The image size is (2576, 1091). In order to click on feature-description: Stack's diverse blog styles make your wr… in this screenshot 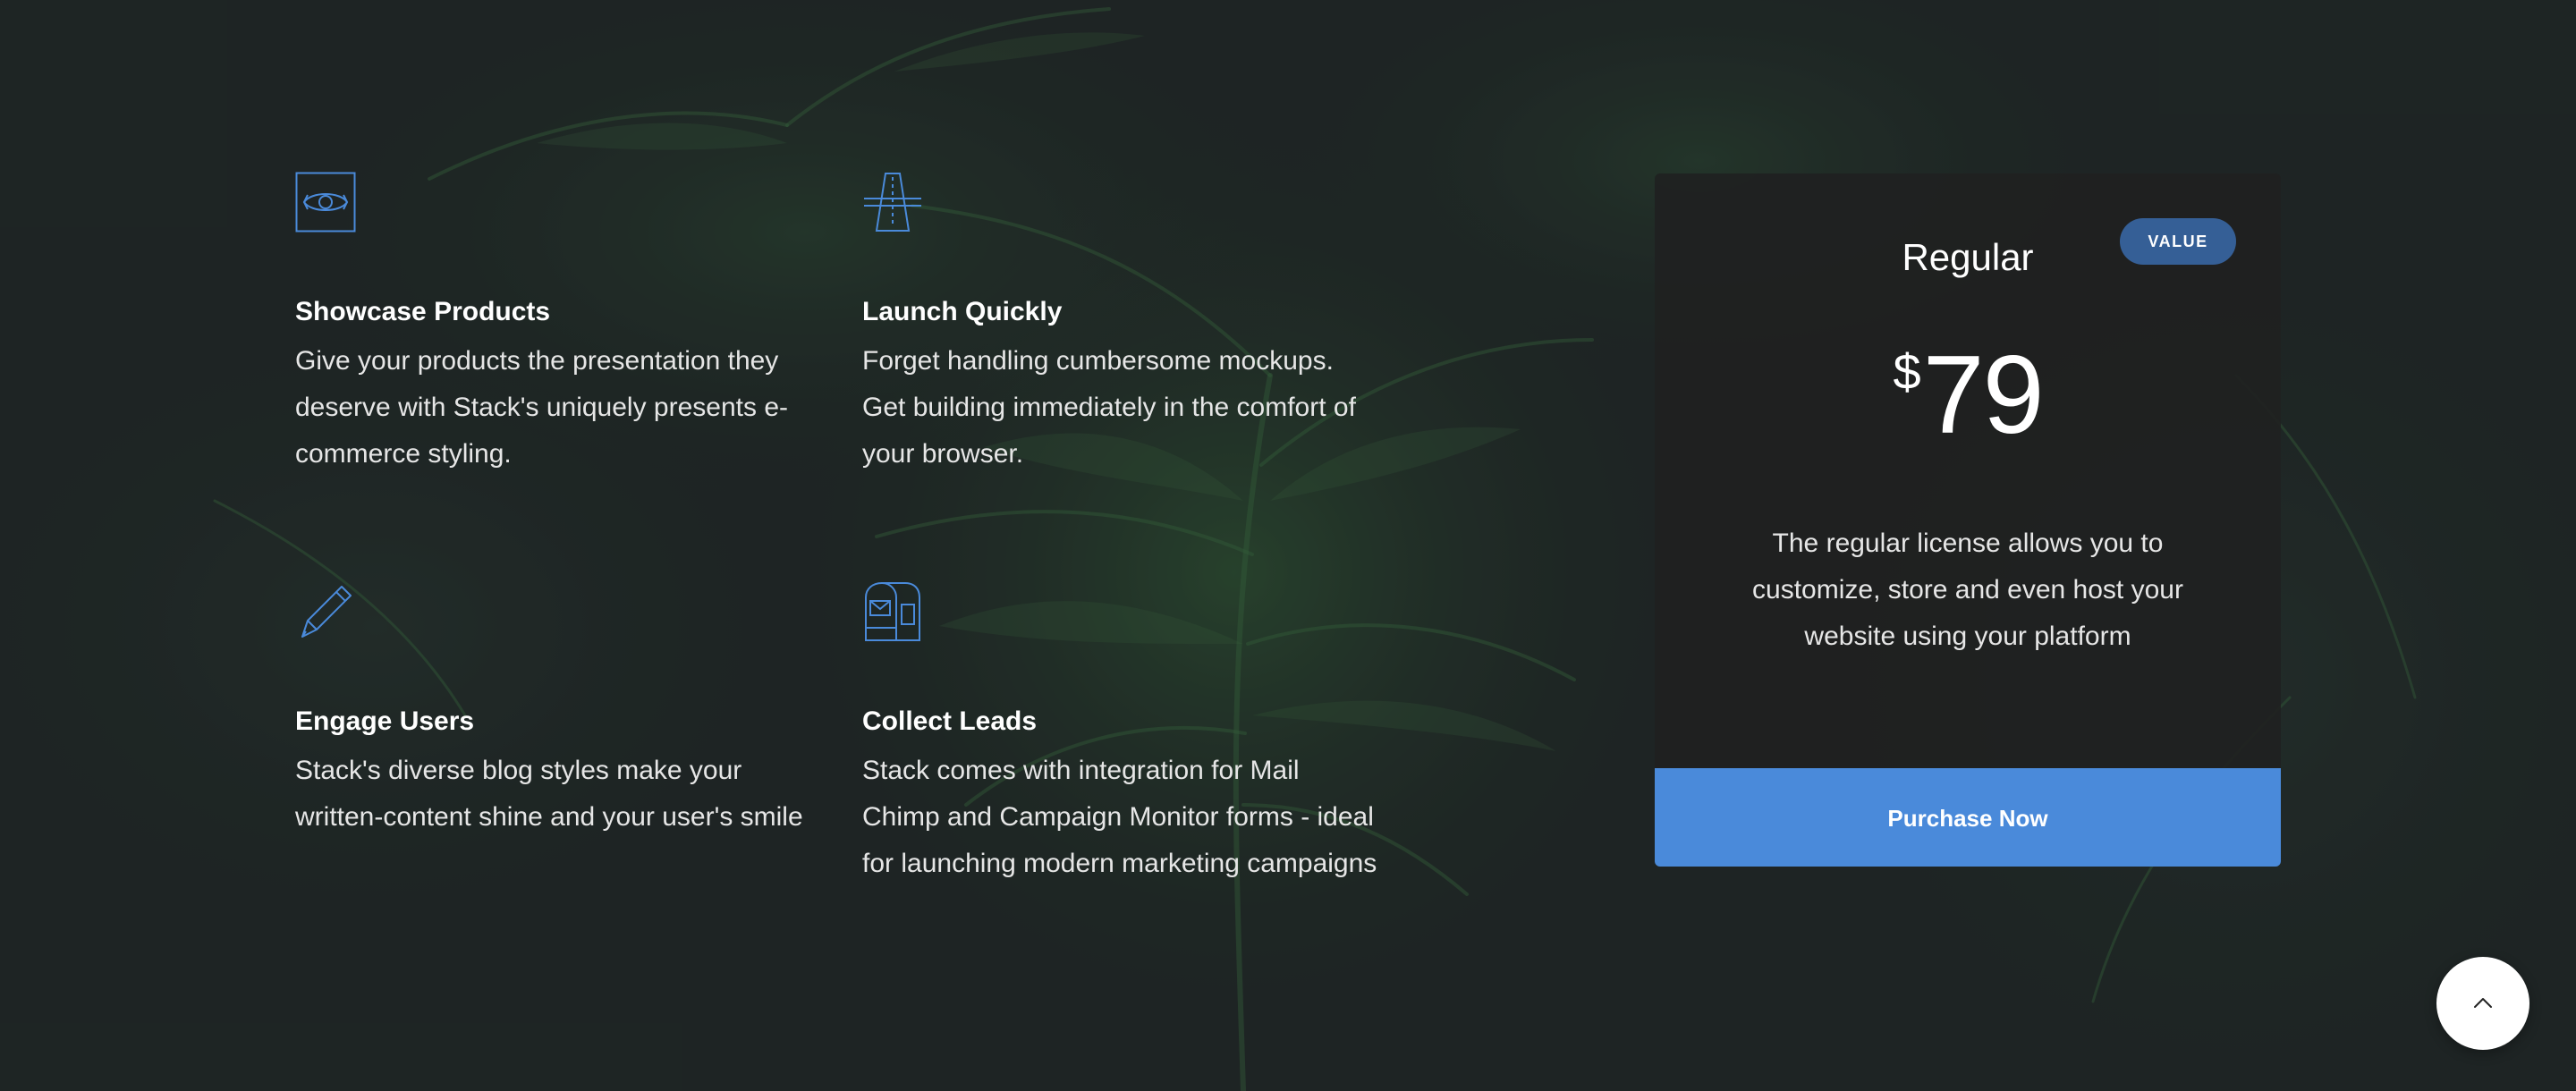, I will do `click(549, 794)`.